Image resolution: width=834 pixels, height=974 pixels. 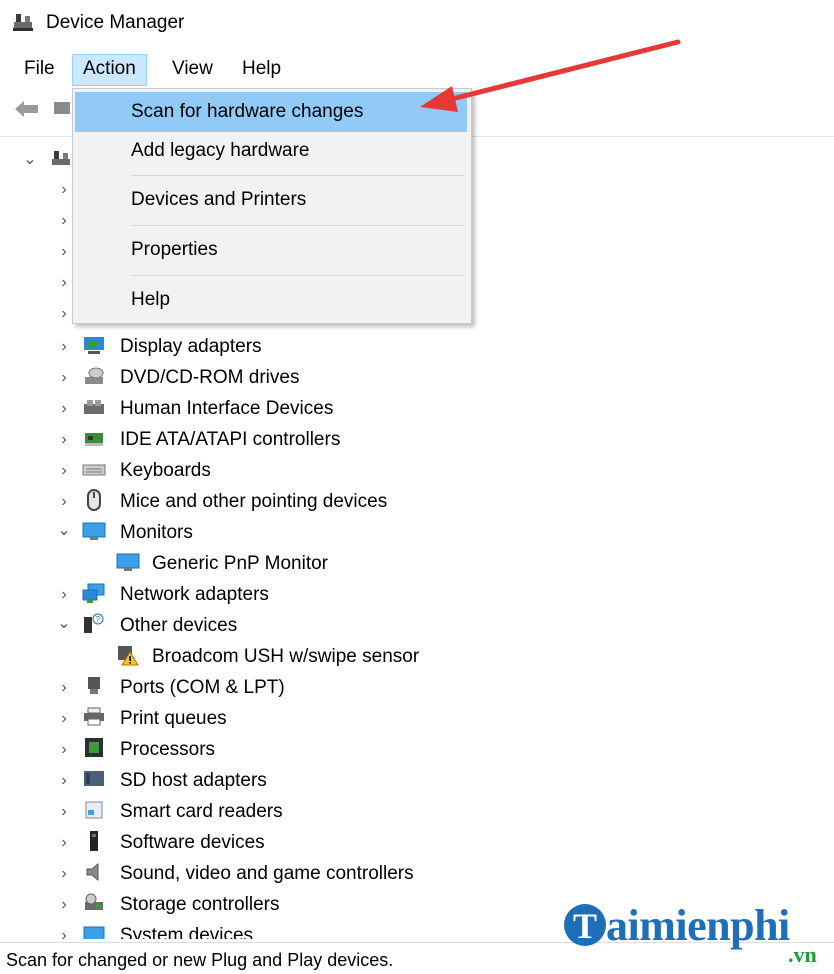 What do you see at coordinates (94, 747) in the screenshot?
I see `processor-icon` at bounding box center [94, 747].